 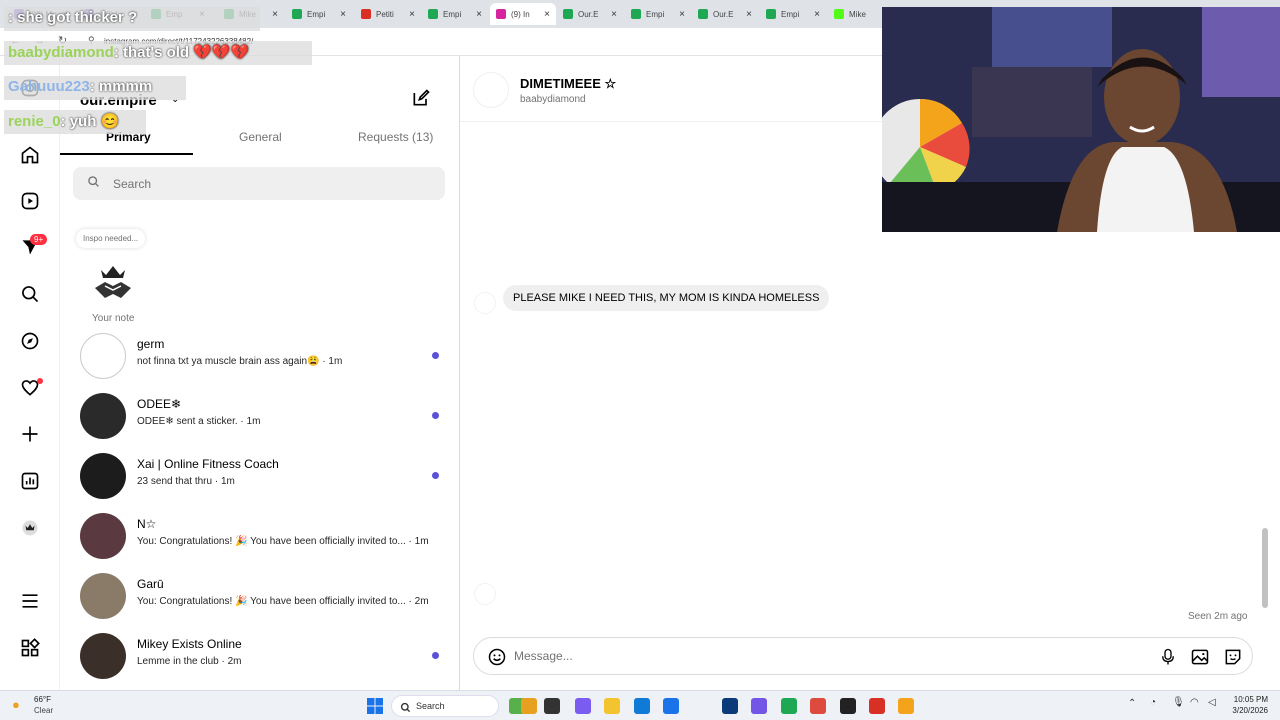 What do you see at coordinates (612, 706) in the screenshot?
I see `file-explorer-icon` at bounding box center [612, 706].